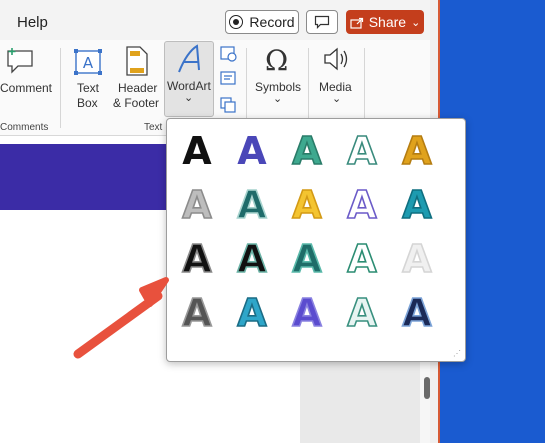  What do you see at coordinates (197, 151) in the screenshot?
I see `wordart-style-1: A` at bounding box center [197, 151].